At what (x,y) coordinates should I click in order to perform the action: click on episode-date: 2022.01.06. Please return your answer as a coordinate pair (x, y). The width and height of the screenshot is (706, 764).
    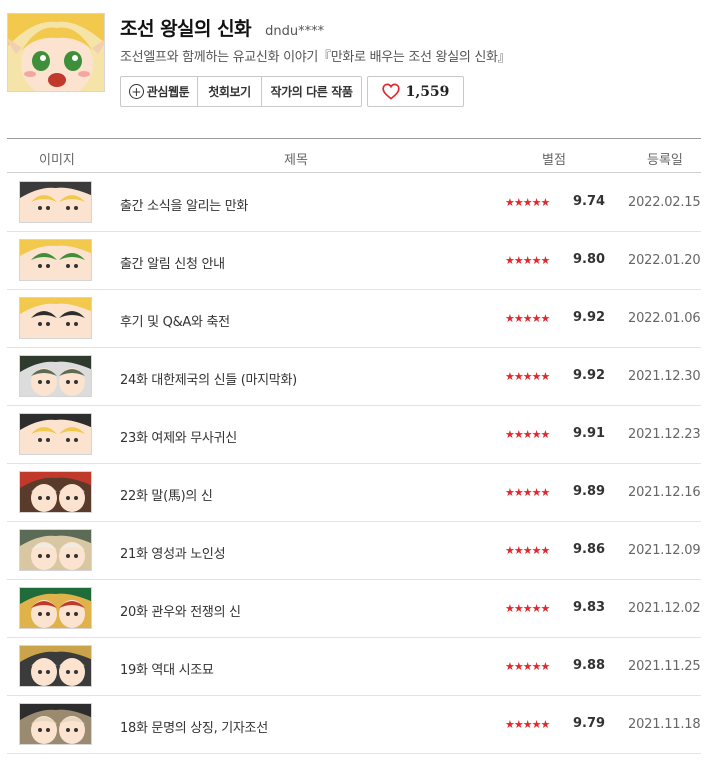
    Looking at the image, I should click on (664, 318).